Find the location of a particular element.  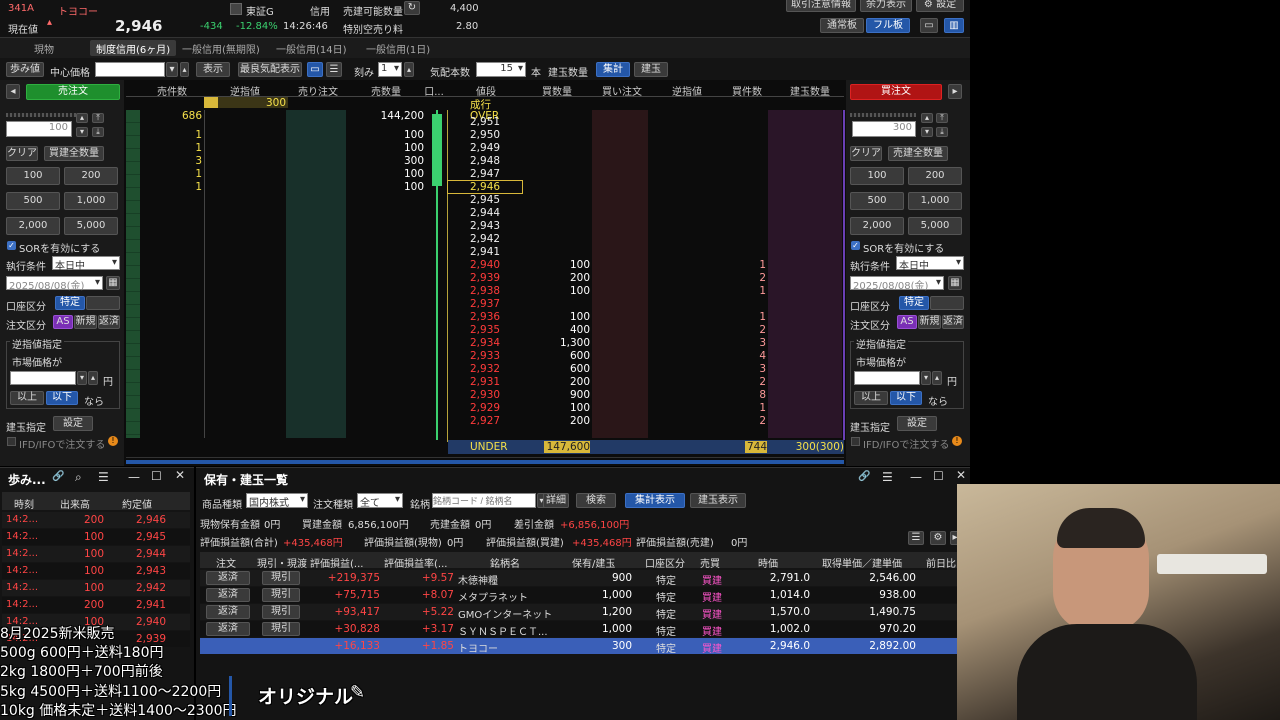

buy-qty-1000: 1,000 is located at coordinates (935, 201).